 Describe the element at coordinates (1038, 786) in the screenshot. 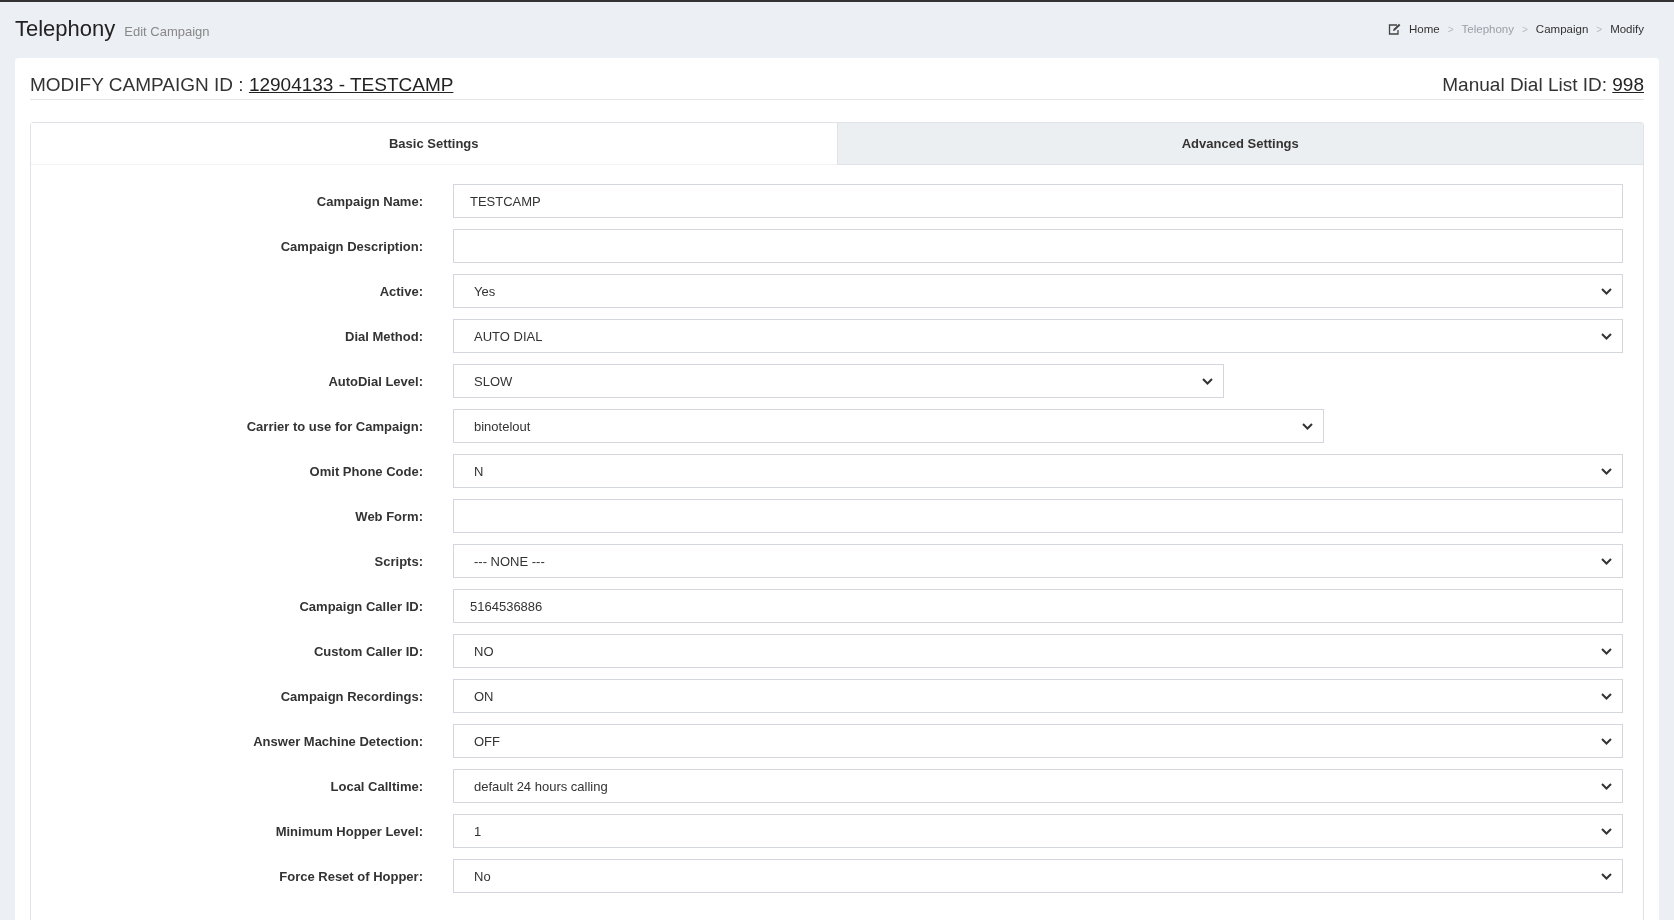

I see `select-field: default 24 hours calling` at that location.